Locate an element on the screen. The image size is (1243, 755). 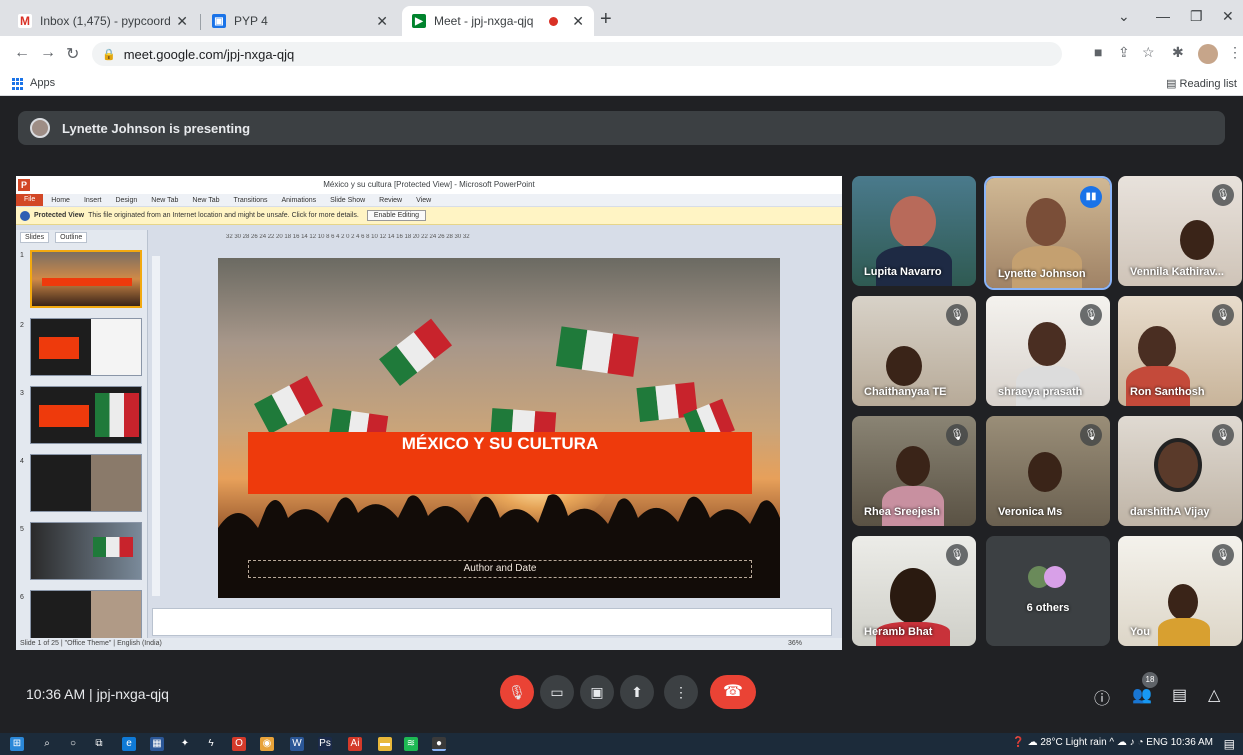
participant-tile: 🎙 darshithA Vijay is located at coordinates (1180, 471).